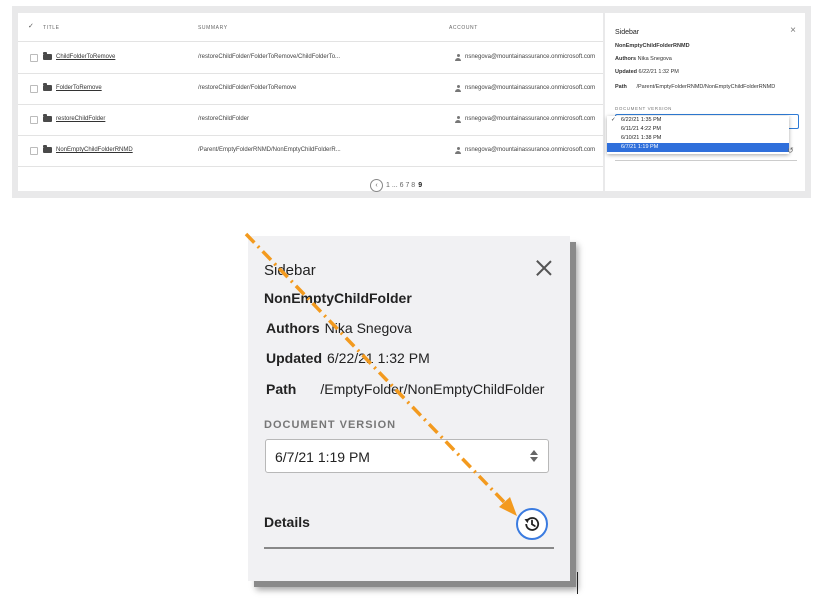  I want to click on callout-arrow-line, so click(375, 368).